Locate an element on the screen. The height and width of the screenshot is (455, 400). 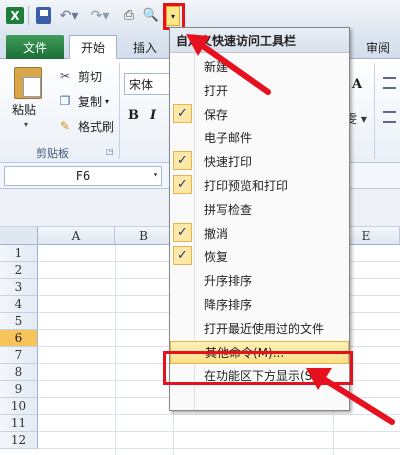
tab-home: 开始 is located at coordinates (93, 47).